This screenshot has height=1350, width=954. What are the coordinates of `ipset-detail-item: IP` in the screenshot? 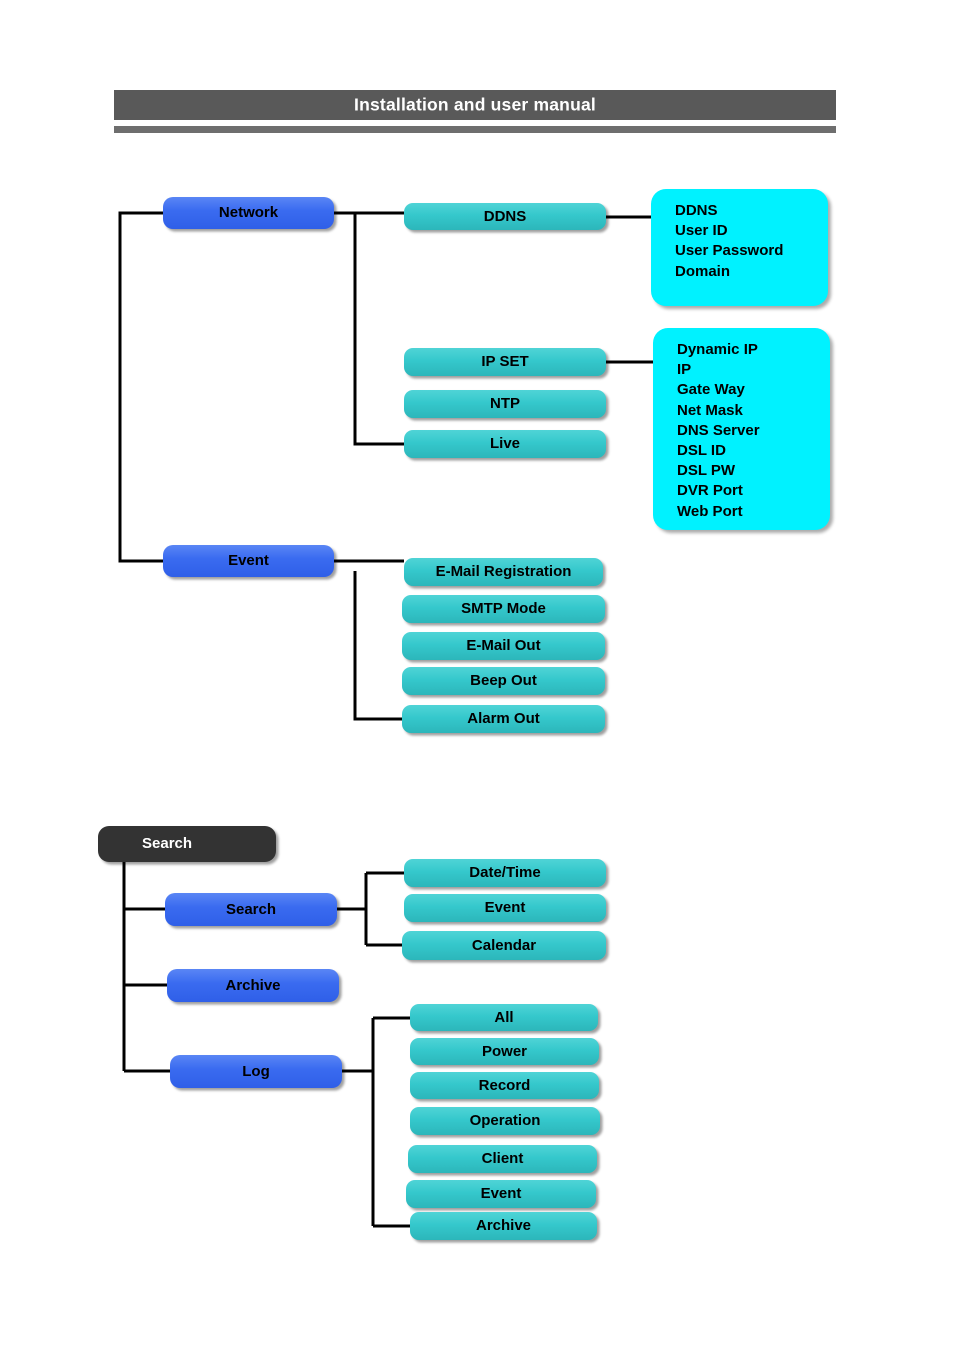 It's located at (684, 370).